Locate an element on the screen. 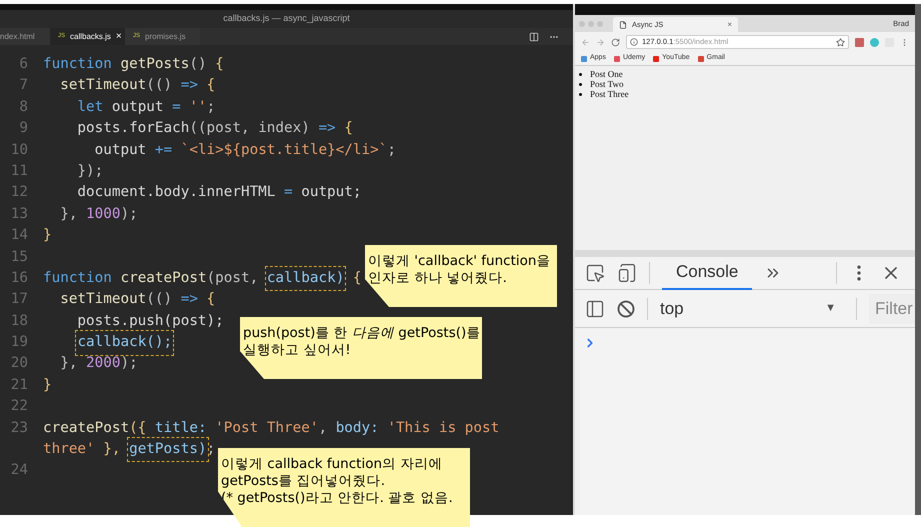 This screenshot has height=527, width=921. code-token: body: is located at coordinates (357, 428).